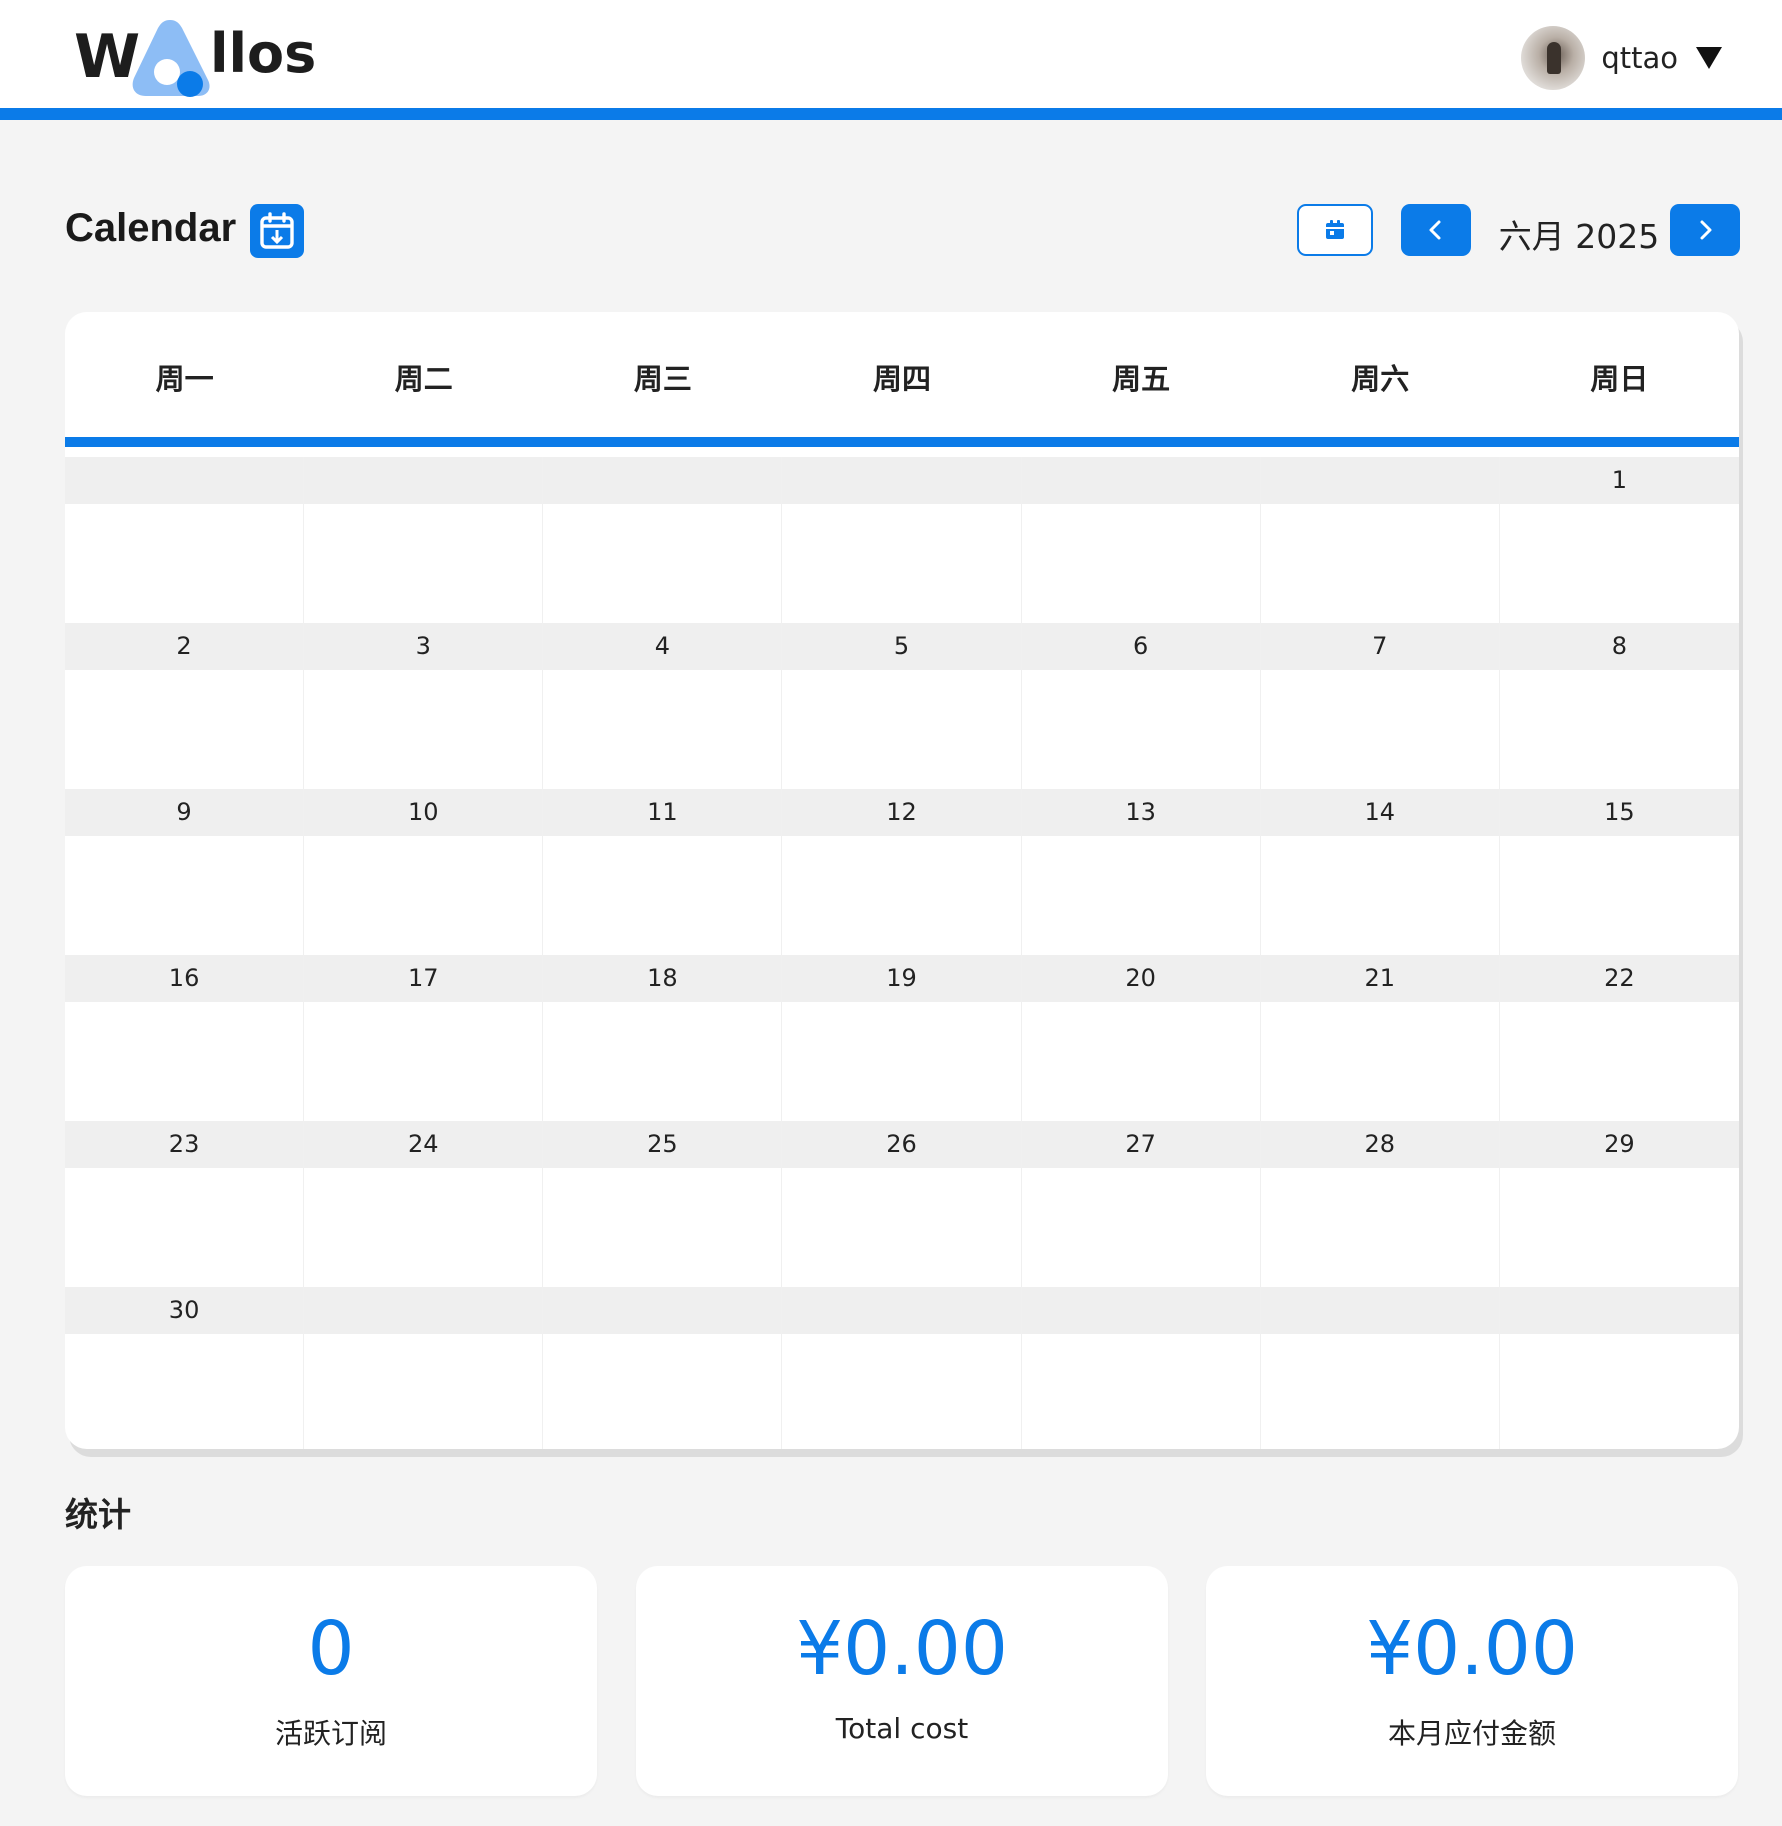 This screenshot has width=1782, height=1826. What do you see at coordinates (185, 1038) in the screenshot?
I see `calendar-day-cell: 16` at bounding box center [185, 1038].